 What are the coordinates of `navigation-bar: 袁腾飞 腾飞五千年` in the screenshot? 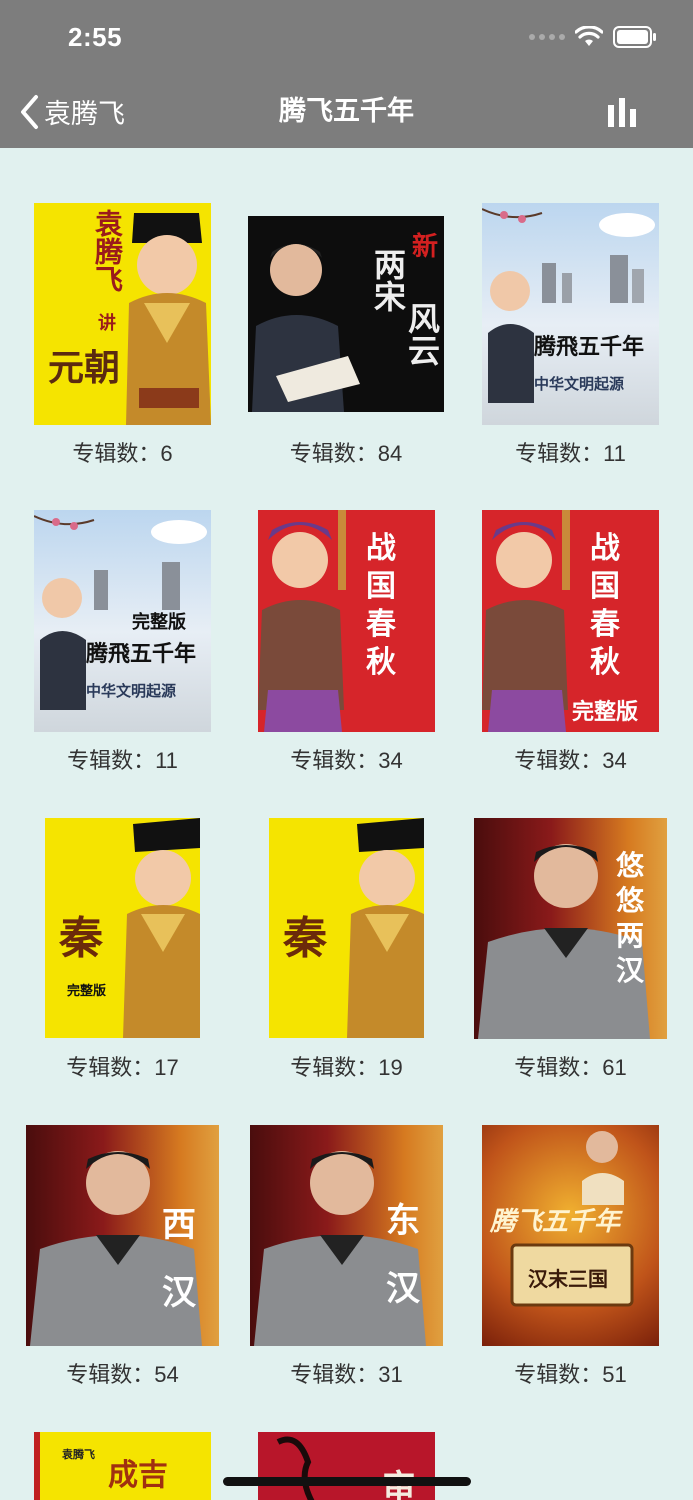 It's located at (346, 111).